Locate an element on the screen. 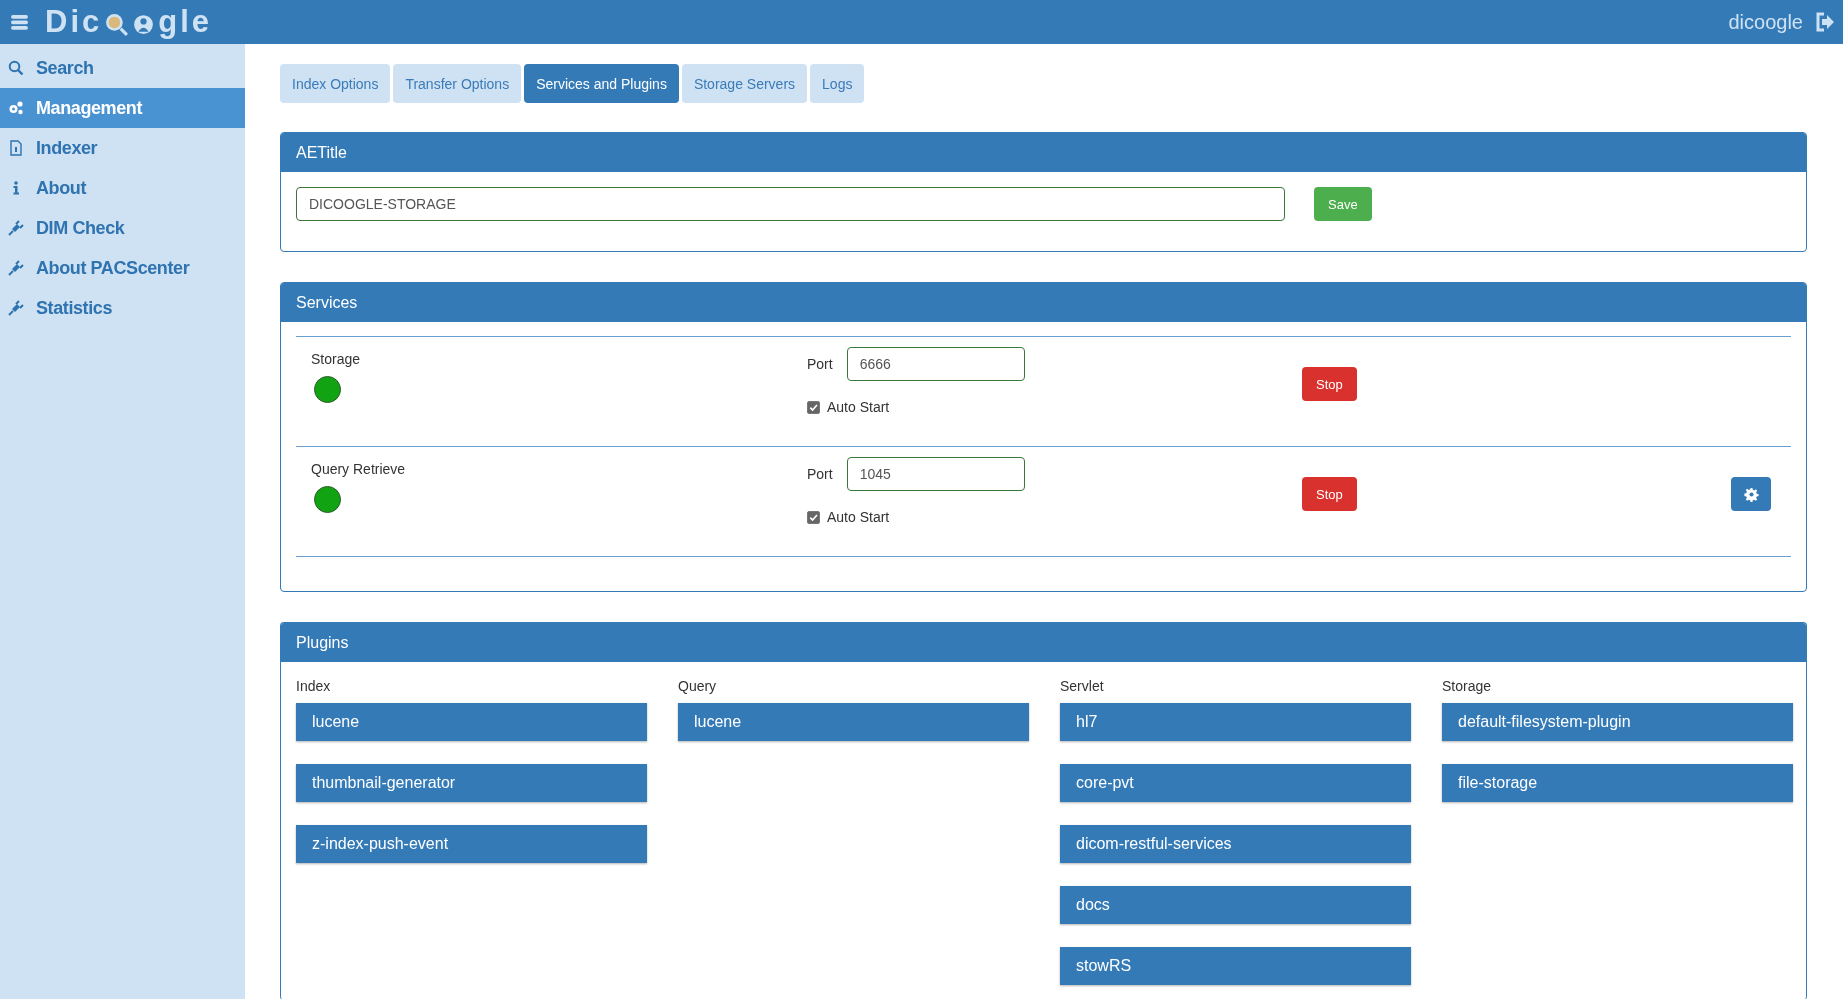 The width and height of the screenshot is (1843, 999). column-heading: Storage is located at coordinates (1467, 686).